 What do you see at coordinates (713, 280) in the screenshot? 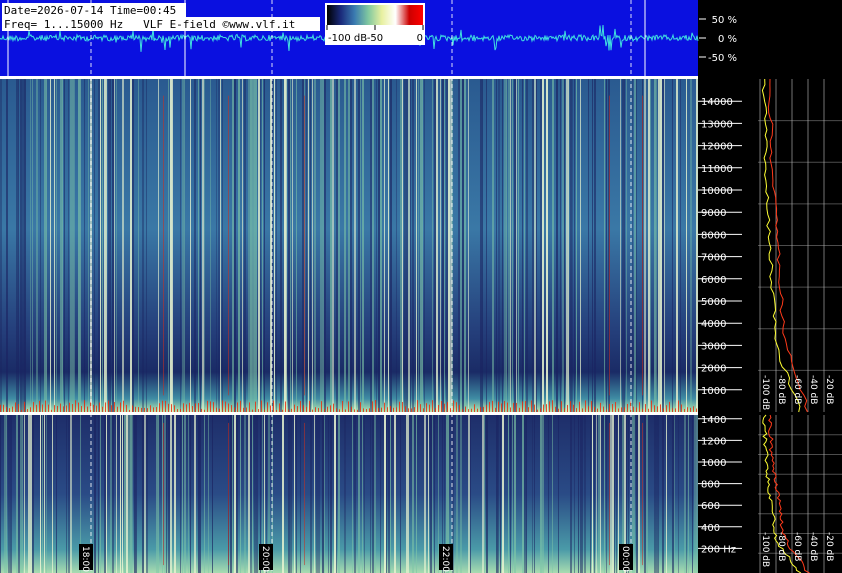
I see `freq-tick-label: 6000` at bounding box center [713, 280].